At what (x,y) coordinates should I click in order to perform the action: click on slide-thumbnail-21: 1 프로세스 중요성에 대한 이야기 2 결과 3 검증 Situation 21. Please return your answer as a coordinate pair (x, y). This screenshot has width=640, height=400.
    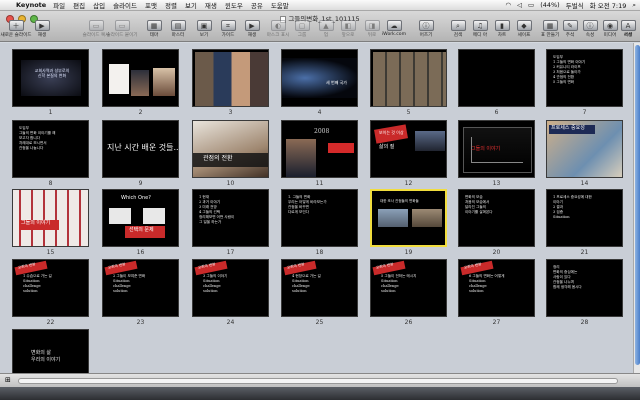
    Looking at the image, I should click on (584, 222).